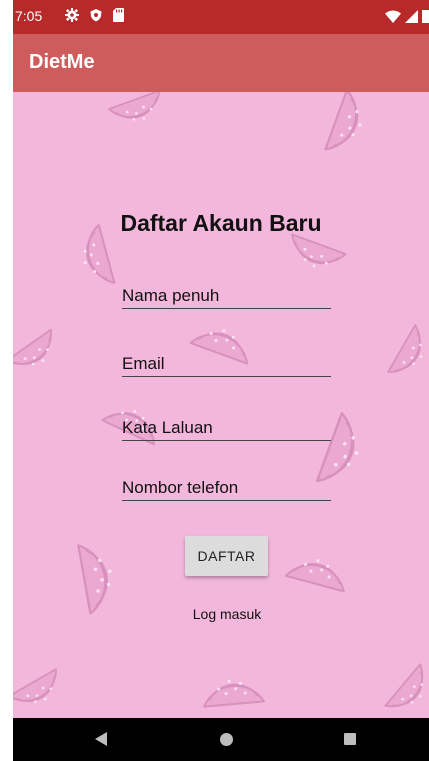  Describe the element at coordinates (62, 62) in the screenshot. I see `app-title: DietMe` at that location.